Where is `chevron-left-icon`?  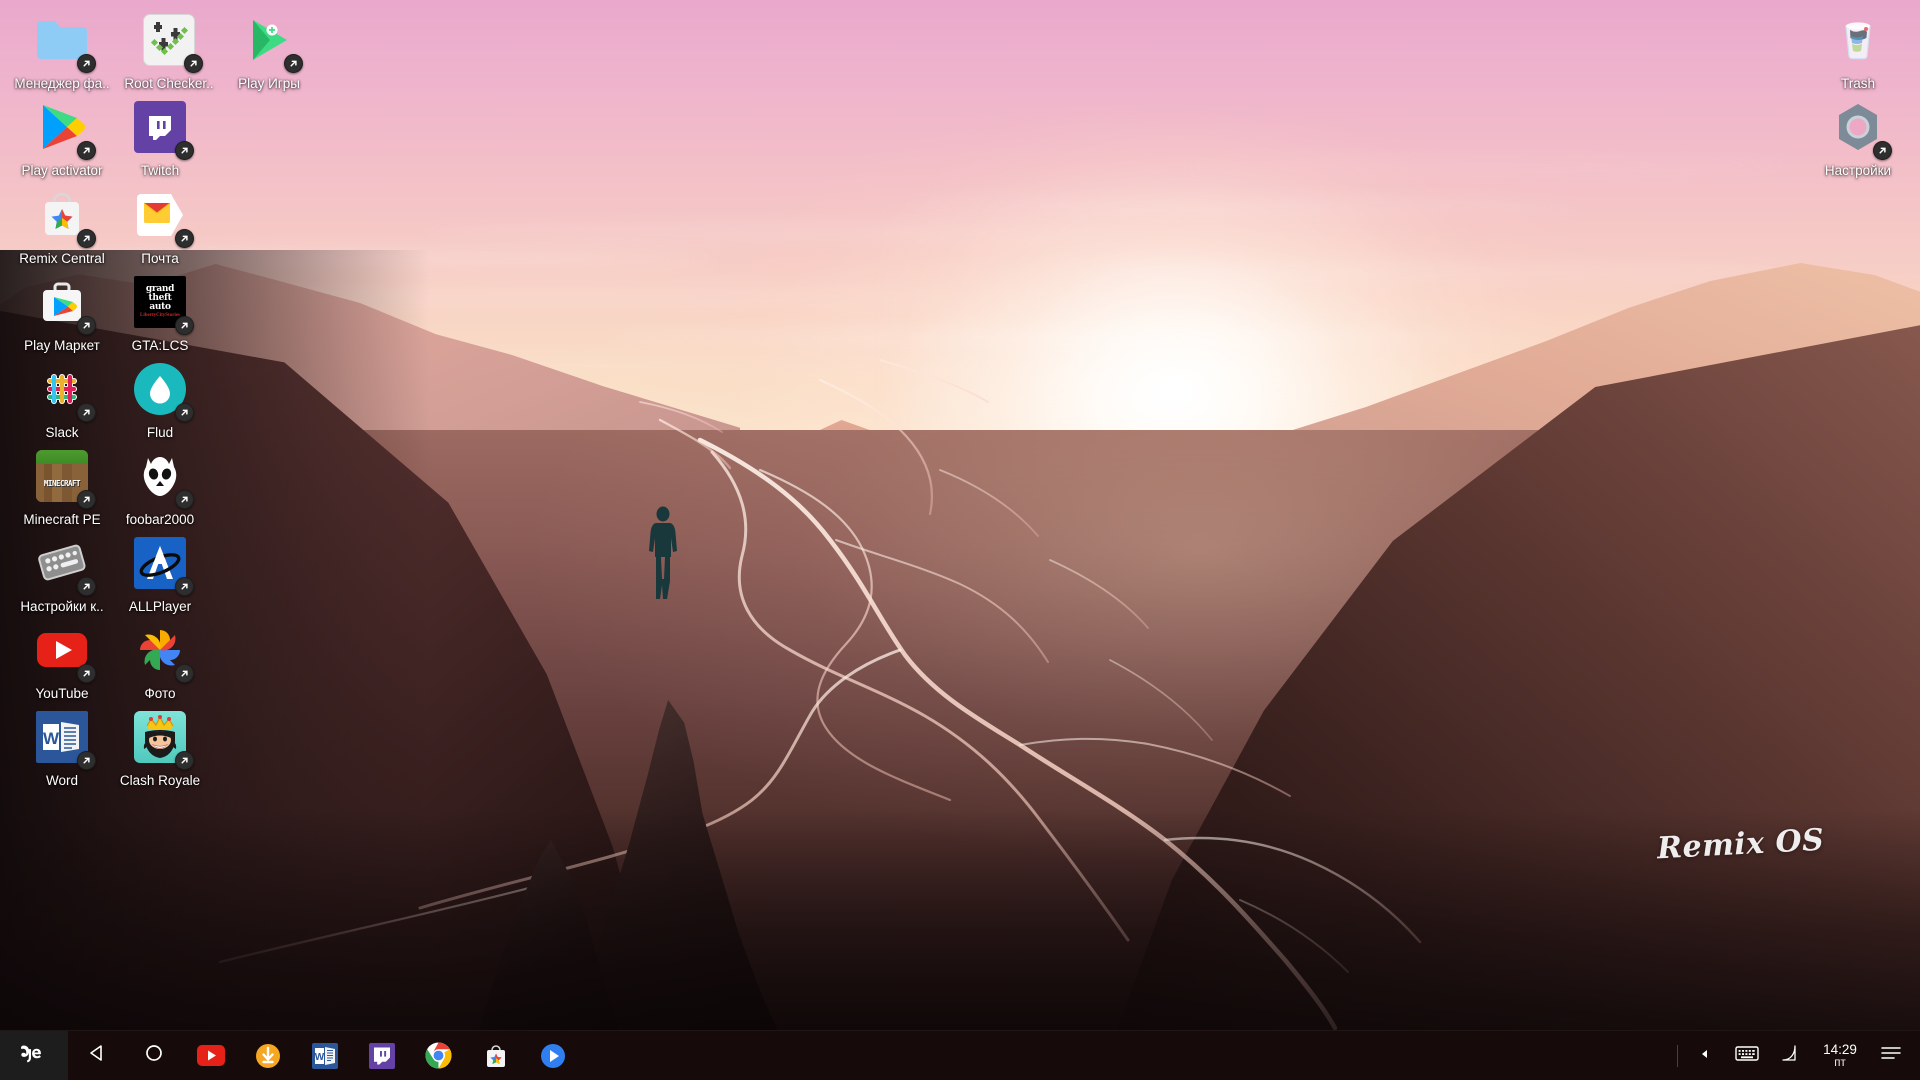
chevron-left-icon is located at coordinates (1705, 1056).